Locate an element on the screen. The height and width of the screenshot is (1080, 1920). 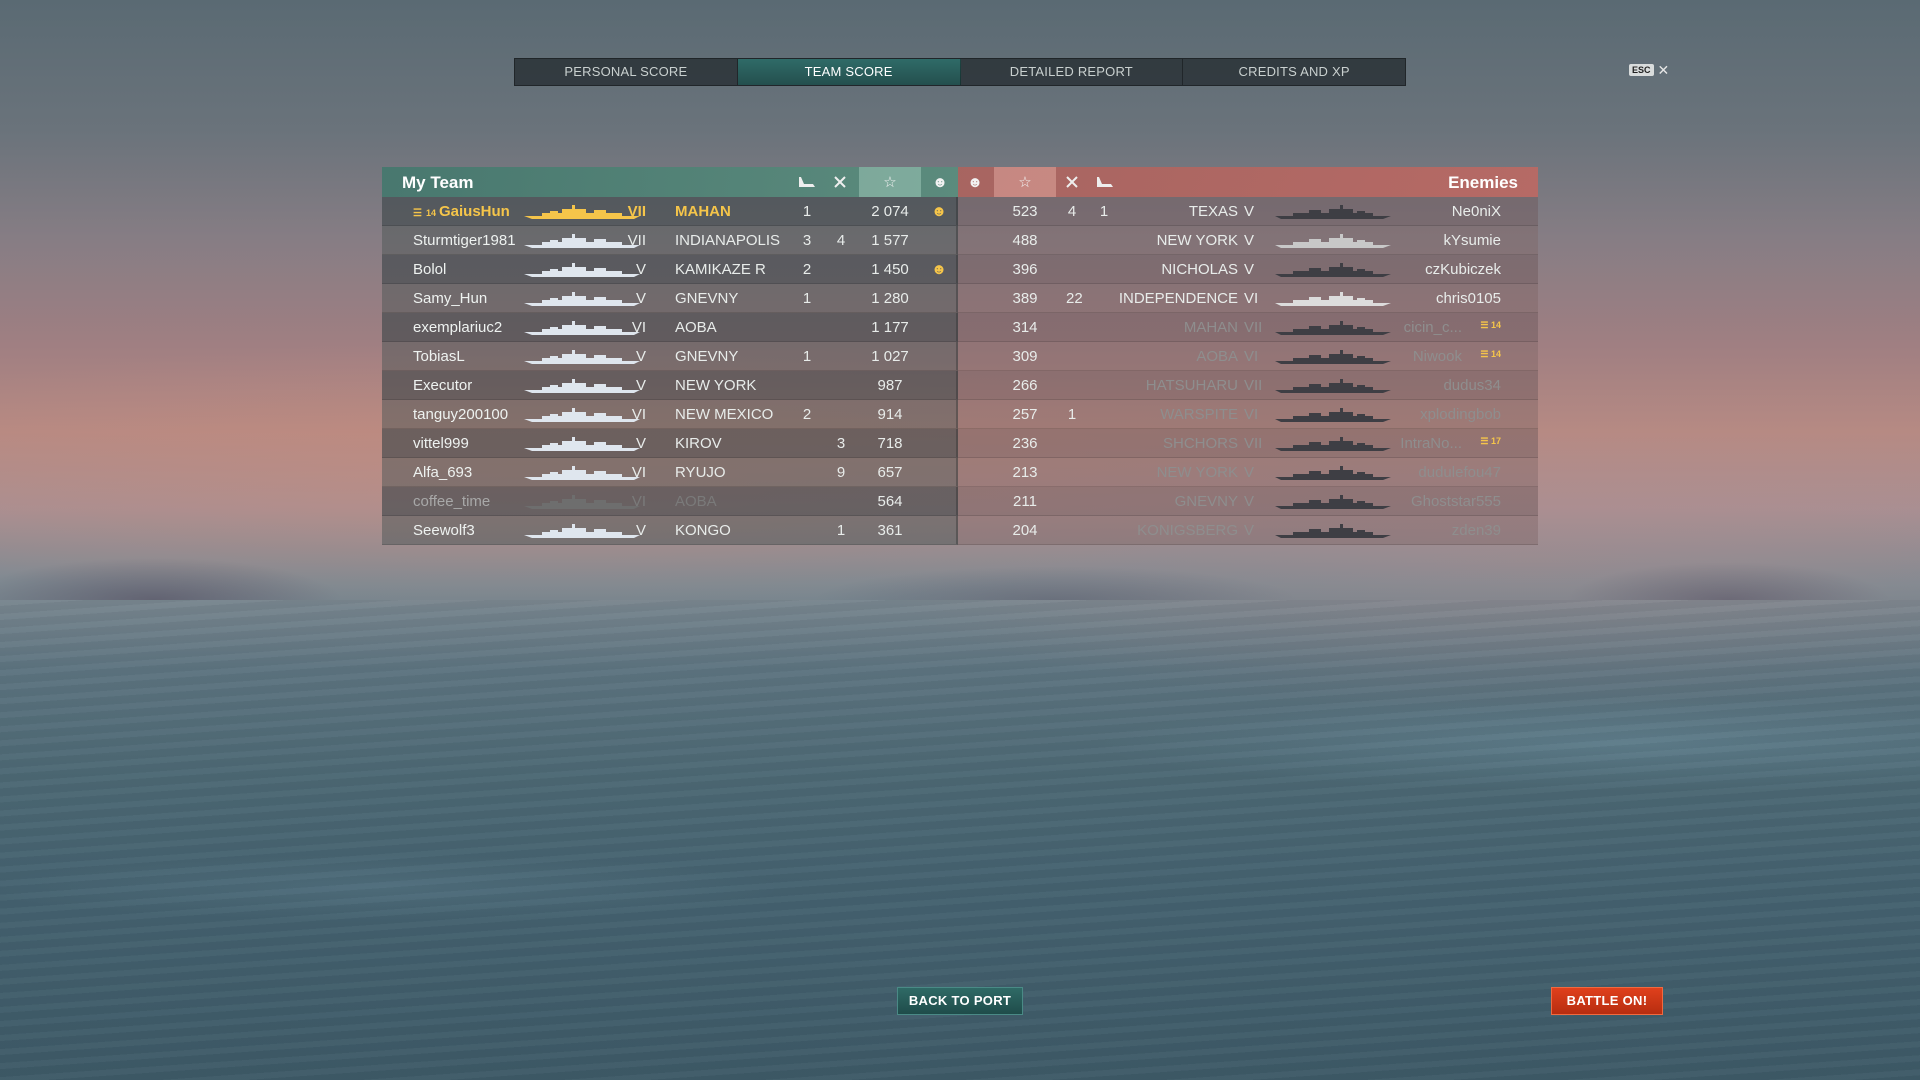
player-name-text: Sturmtiger1981 is located at coordinates (464, 240).